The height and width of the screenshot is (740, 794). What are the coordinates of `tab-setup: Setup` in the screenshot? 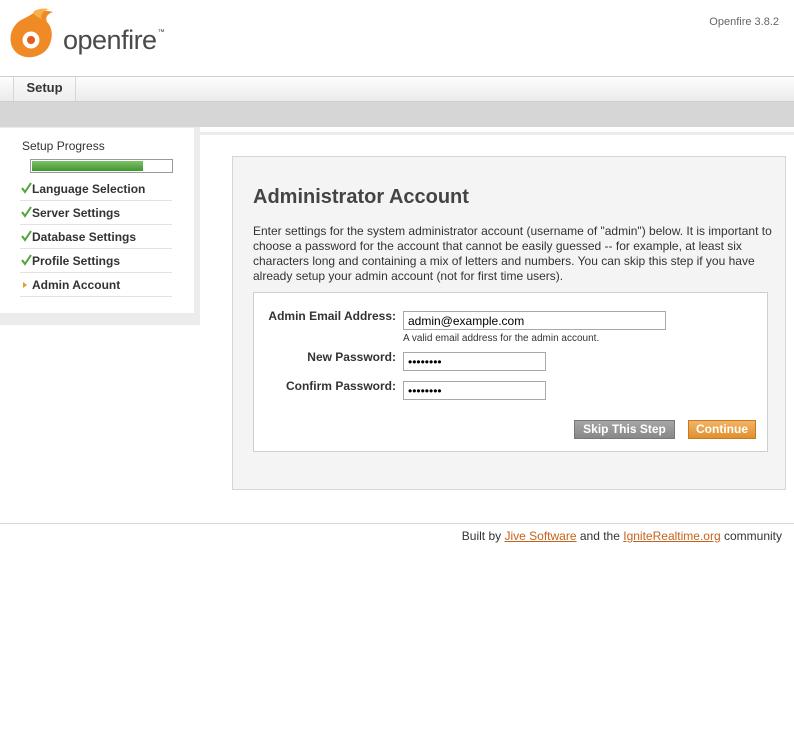 It's located at (44, 89).